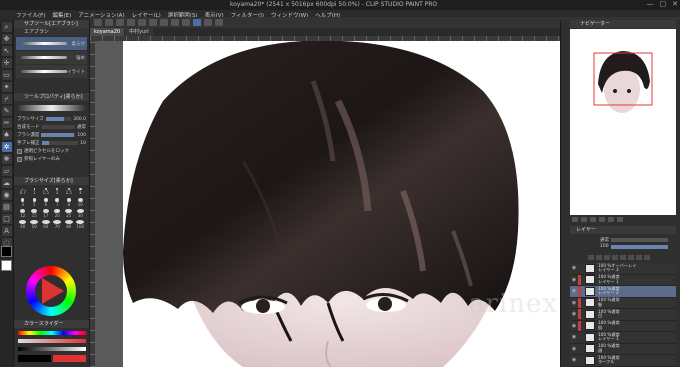  I want to click on clear-icon, so click(153, 22).